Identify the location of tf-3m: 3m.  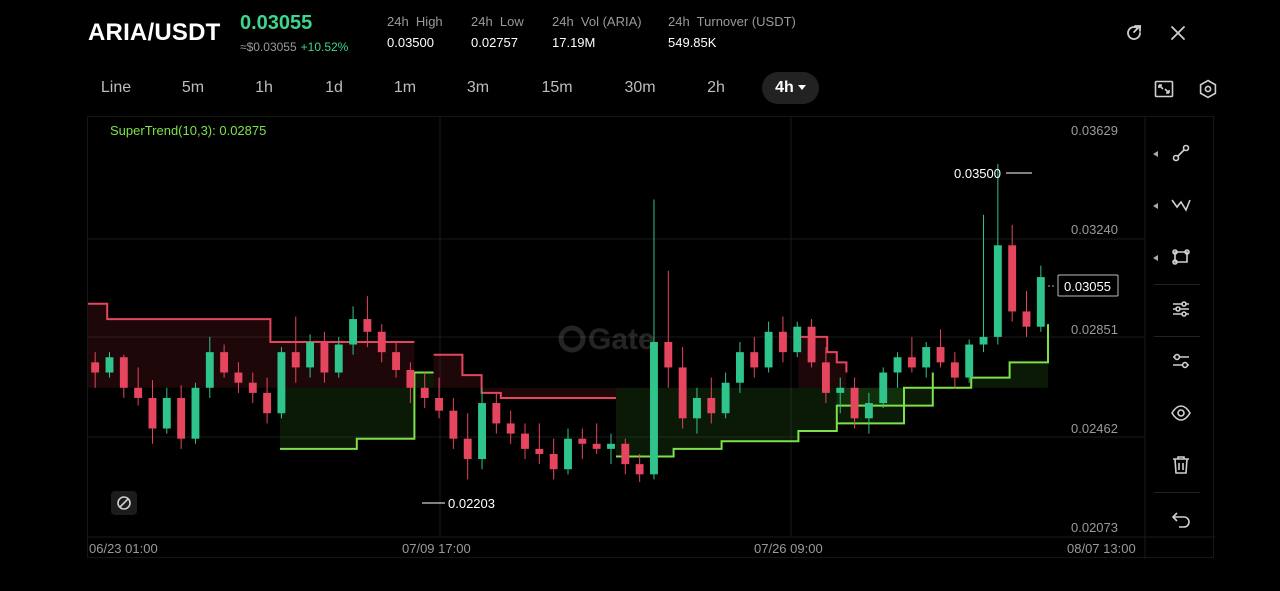
(478, 88).